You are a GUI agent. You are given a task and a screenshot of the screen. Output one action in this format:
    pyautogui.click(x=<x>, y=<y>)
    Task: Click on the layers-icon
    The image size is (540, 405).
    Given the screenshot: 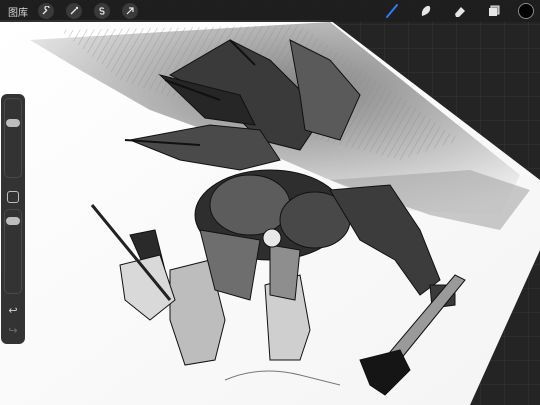 What is the action you would take?
    pyautogui.click(x=494, y=11)
    